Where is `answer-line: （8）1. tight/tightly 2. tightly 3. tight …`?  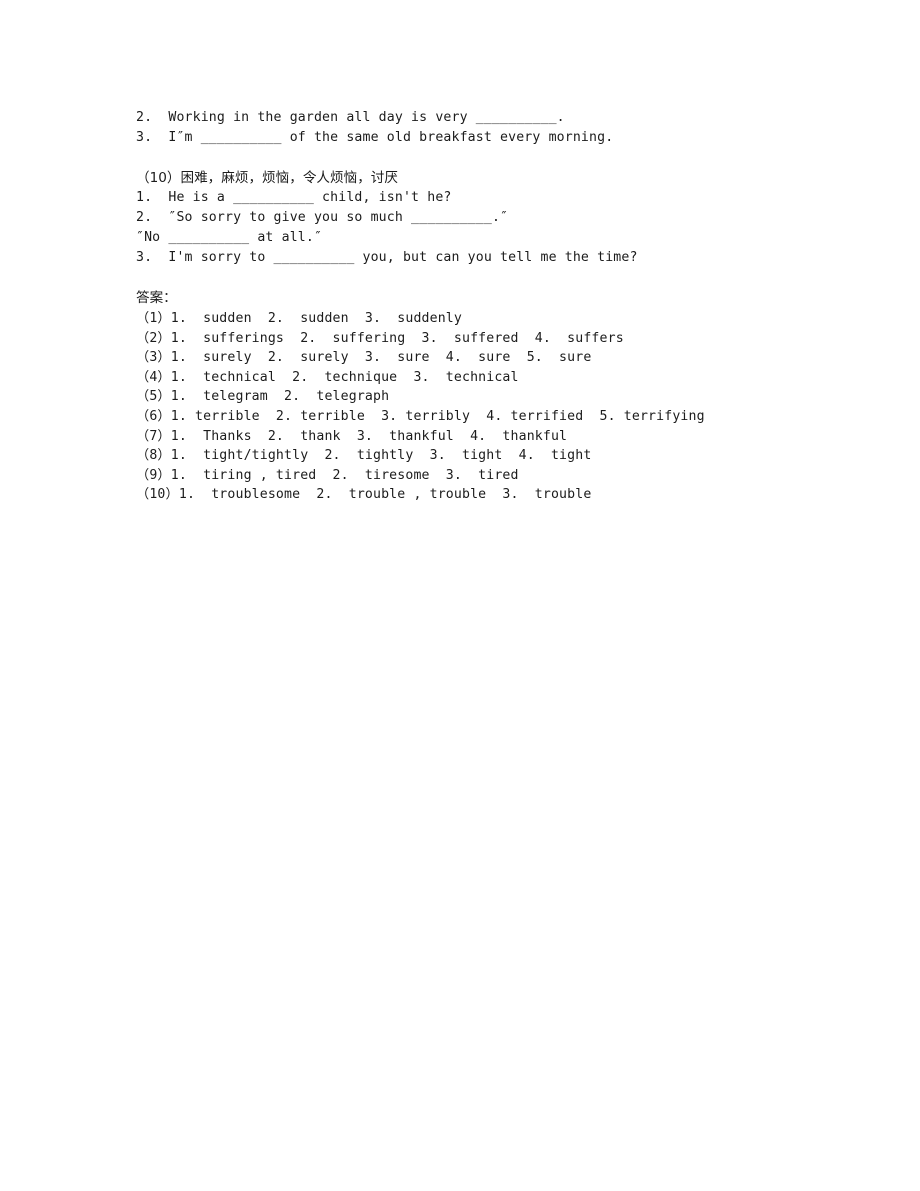 answer-line: （8）1. tight/tightly 2. tightly 3. tight … is located at coordinates (364, 456).